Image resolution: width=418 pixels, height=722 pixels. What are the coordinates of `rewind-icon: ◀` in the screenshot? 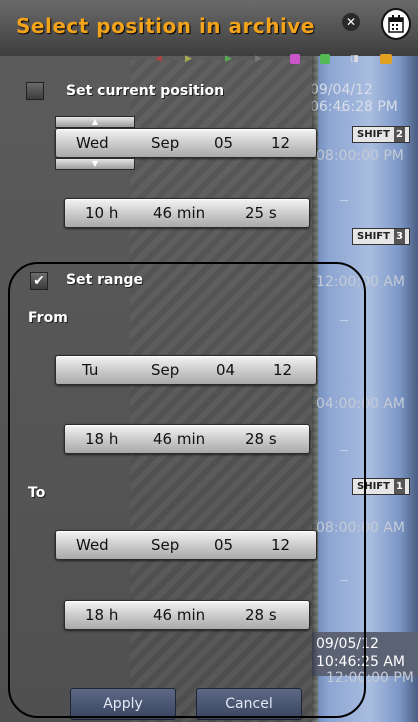 It's located at (160, 59).